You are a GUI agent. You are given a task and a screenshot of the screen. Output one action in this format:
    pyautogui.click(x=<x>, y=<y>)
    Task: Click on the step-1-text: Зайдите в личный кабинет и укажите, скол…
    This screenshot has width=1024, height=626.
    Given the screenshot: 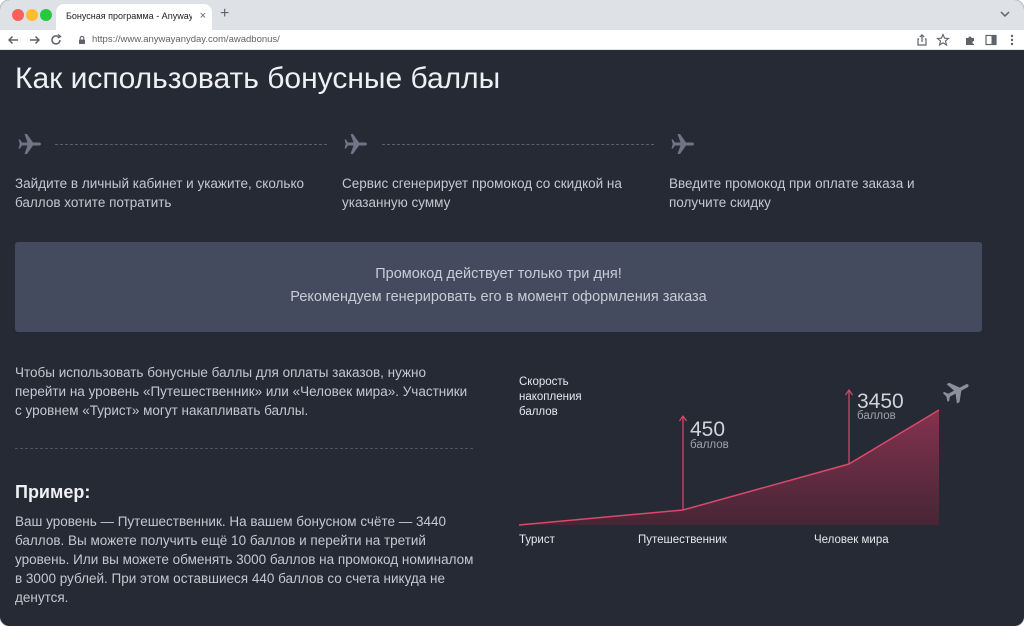 What is the action you would take?
    pyautogui.click(x=160, y=193)
    